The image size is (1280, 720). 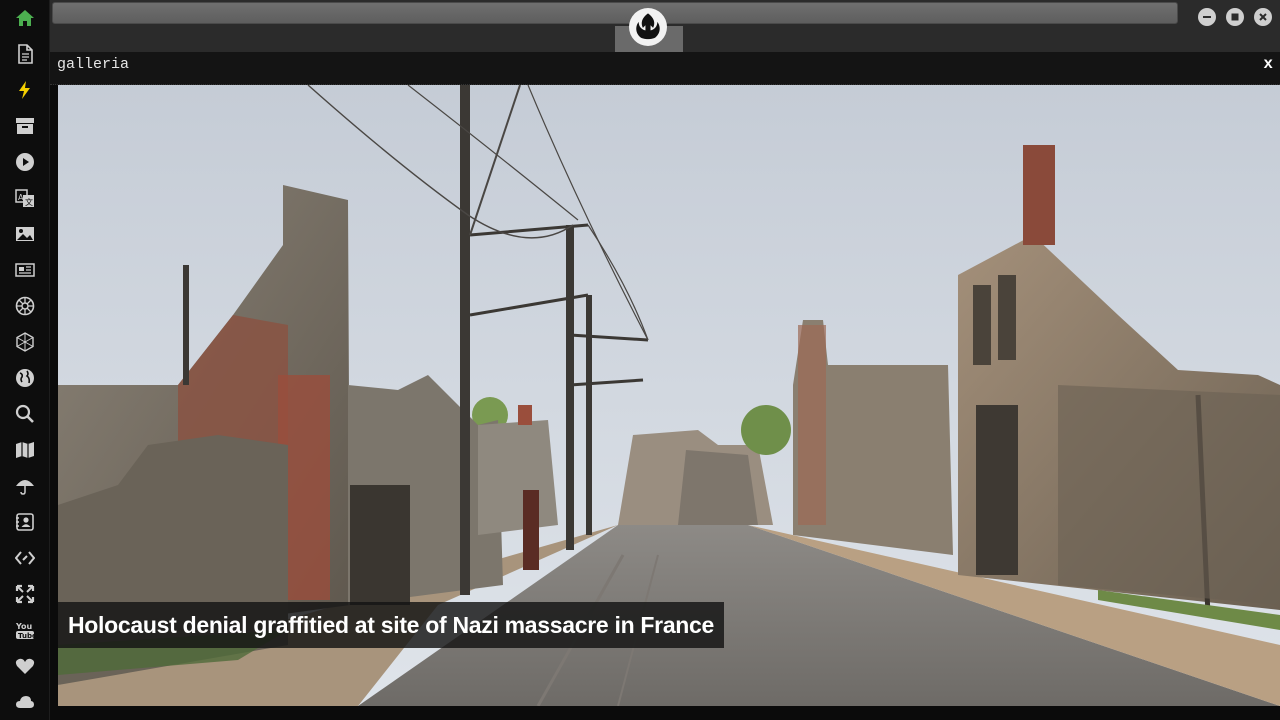 What do you see at coordinates (665, 713) in the screenshot?
I see `bottom-strip` at bounding box center [665, 713].